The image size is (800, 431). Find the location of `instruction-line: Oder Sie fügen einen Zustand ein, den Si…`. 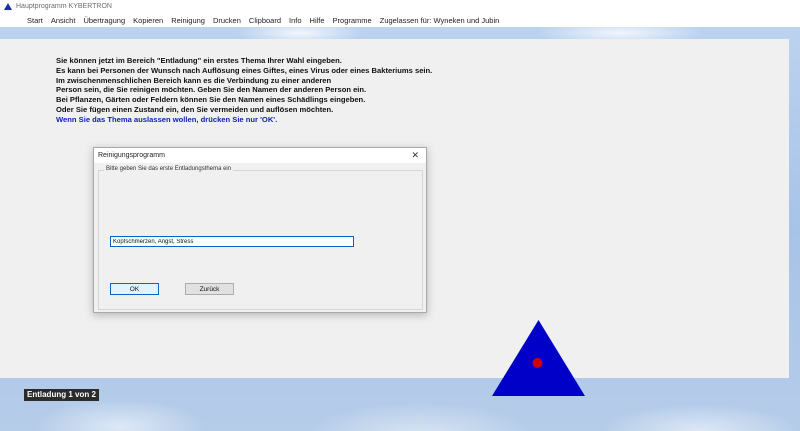

instruction-line: Oder Sie fügen einen Zustand ein, den Si… is located at coordinates (195, 109).